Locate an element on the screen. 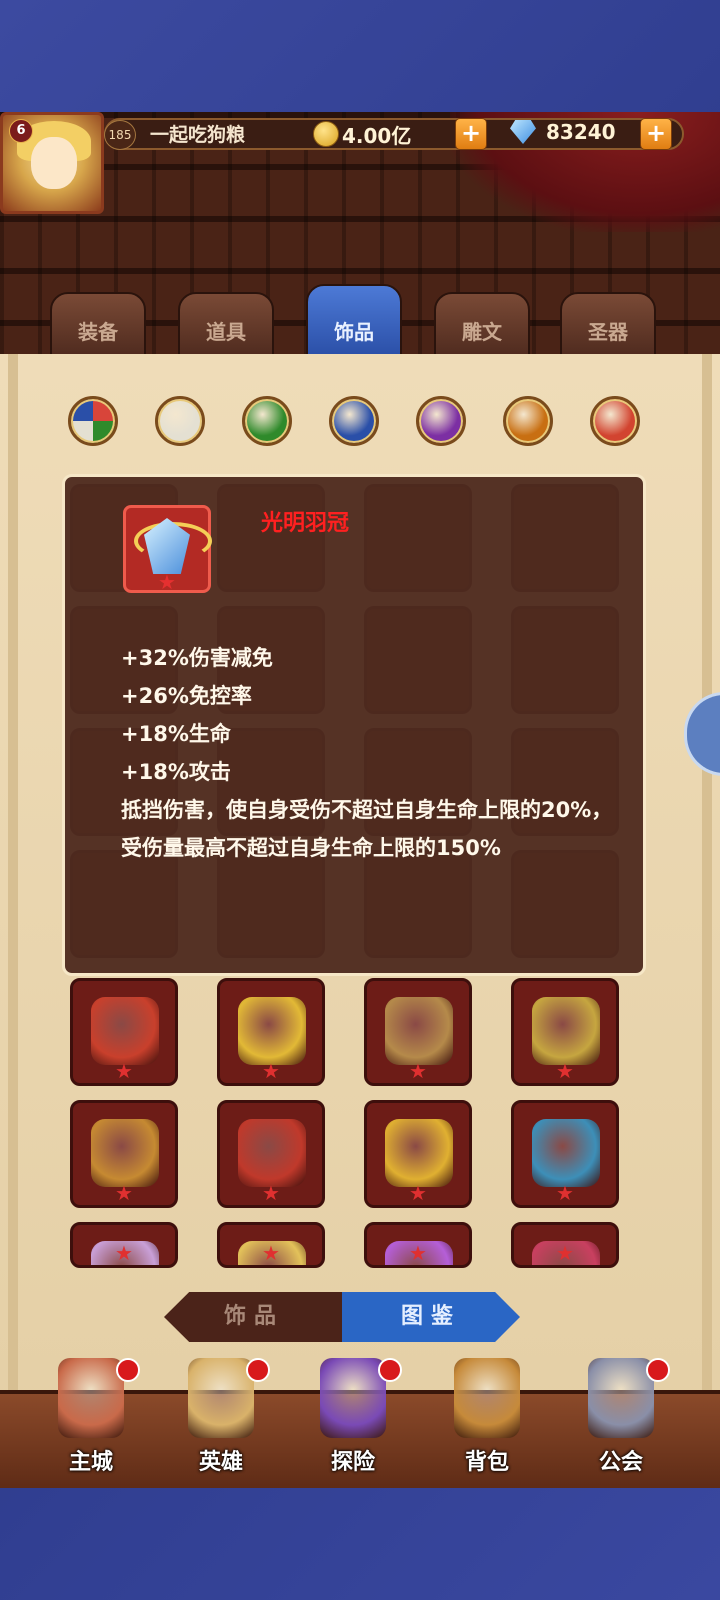 This screenshot has width=720, height=1600. compass-icon is located at coordinates (566, 1153).